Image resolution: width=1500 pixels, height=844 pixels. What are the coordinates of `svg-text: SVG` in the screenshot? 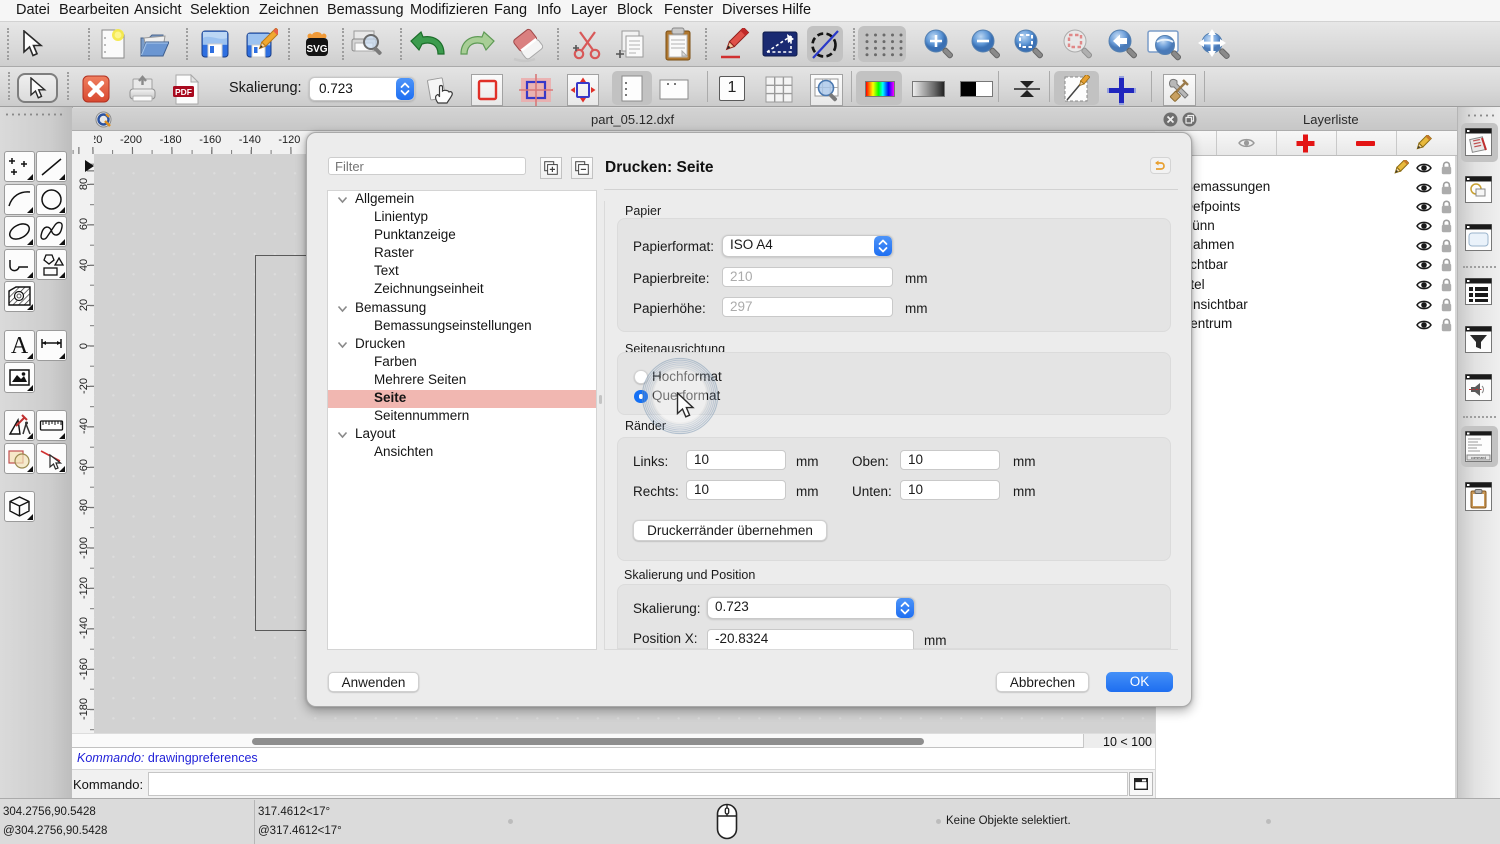 It's located at (316, 49).